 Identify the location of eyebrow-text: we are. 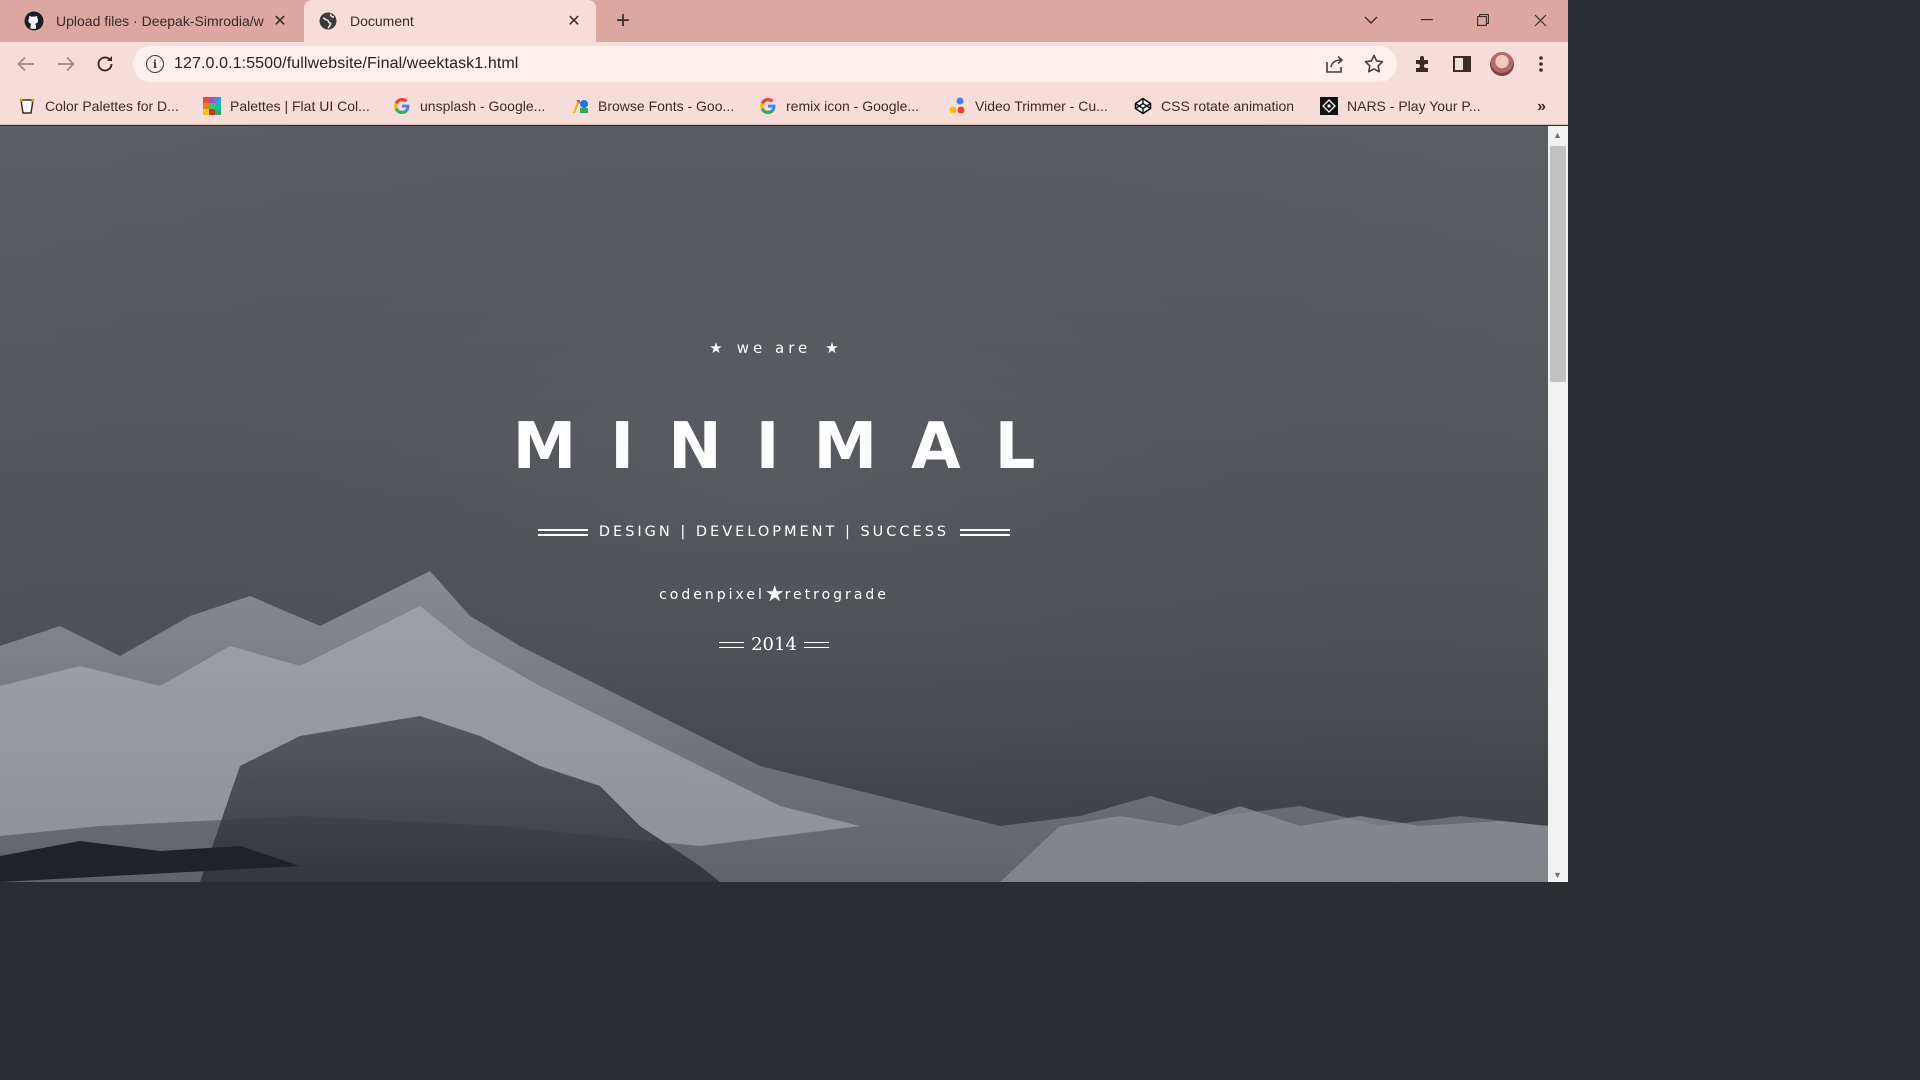
(774, 348).